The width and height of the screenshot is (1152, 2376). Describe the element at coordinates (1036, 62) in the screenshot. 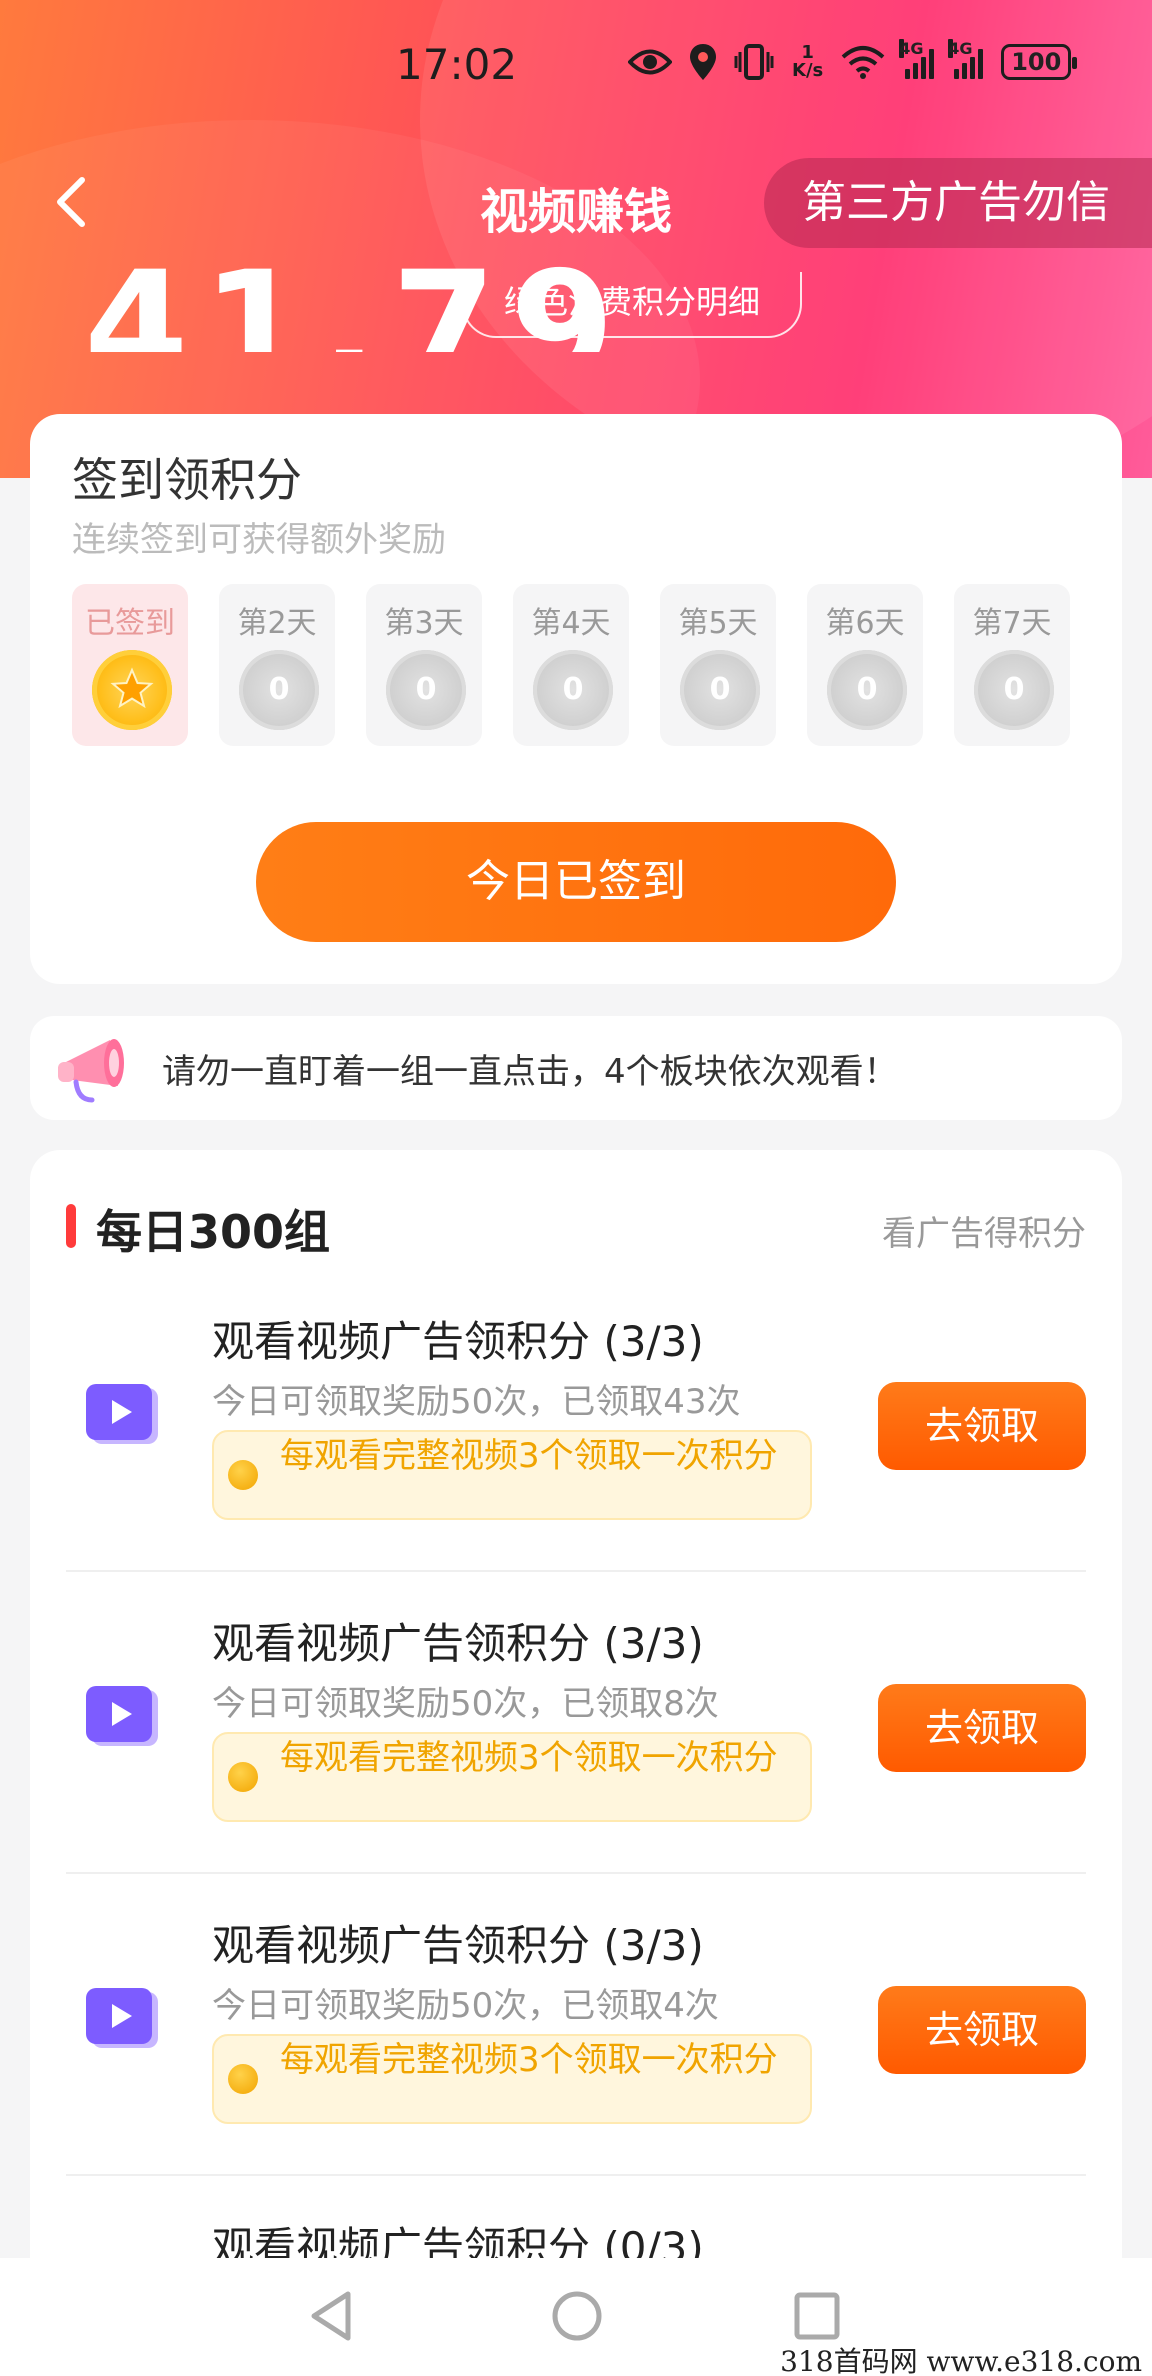

I see `battery-level: 100` at that location.